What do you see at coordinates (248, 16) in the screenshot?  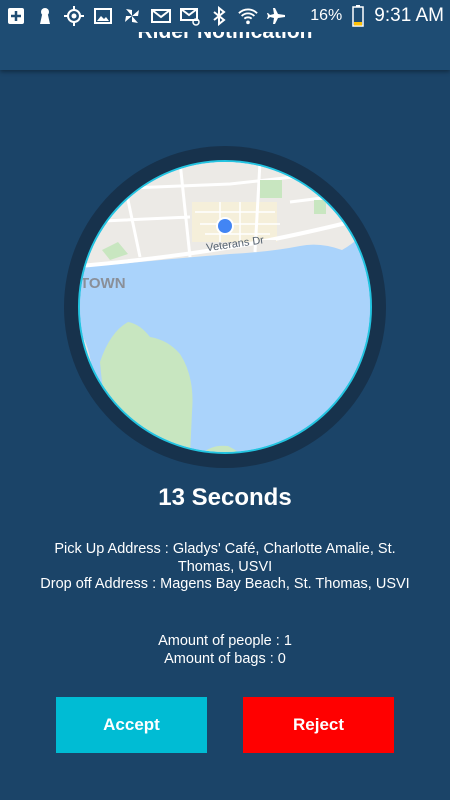 I see `wifi-icon` at bounding box center [248, 16].